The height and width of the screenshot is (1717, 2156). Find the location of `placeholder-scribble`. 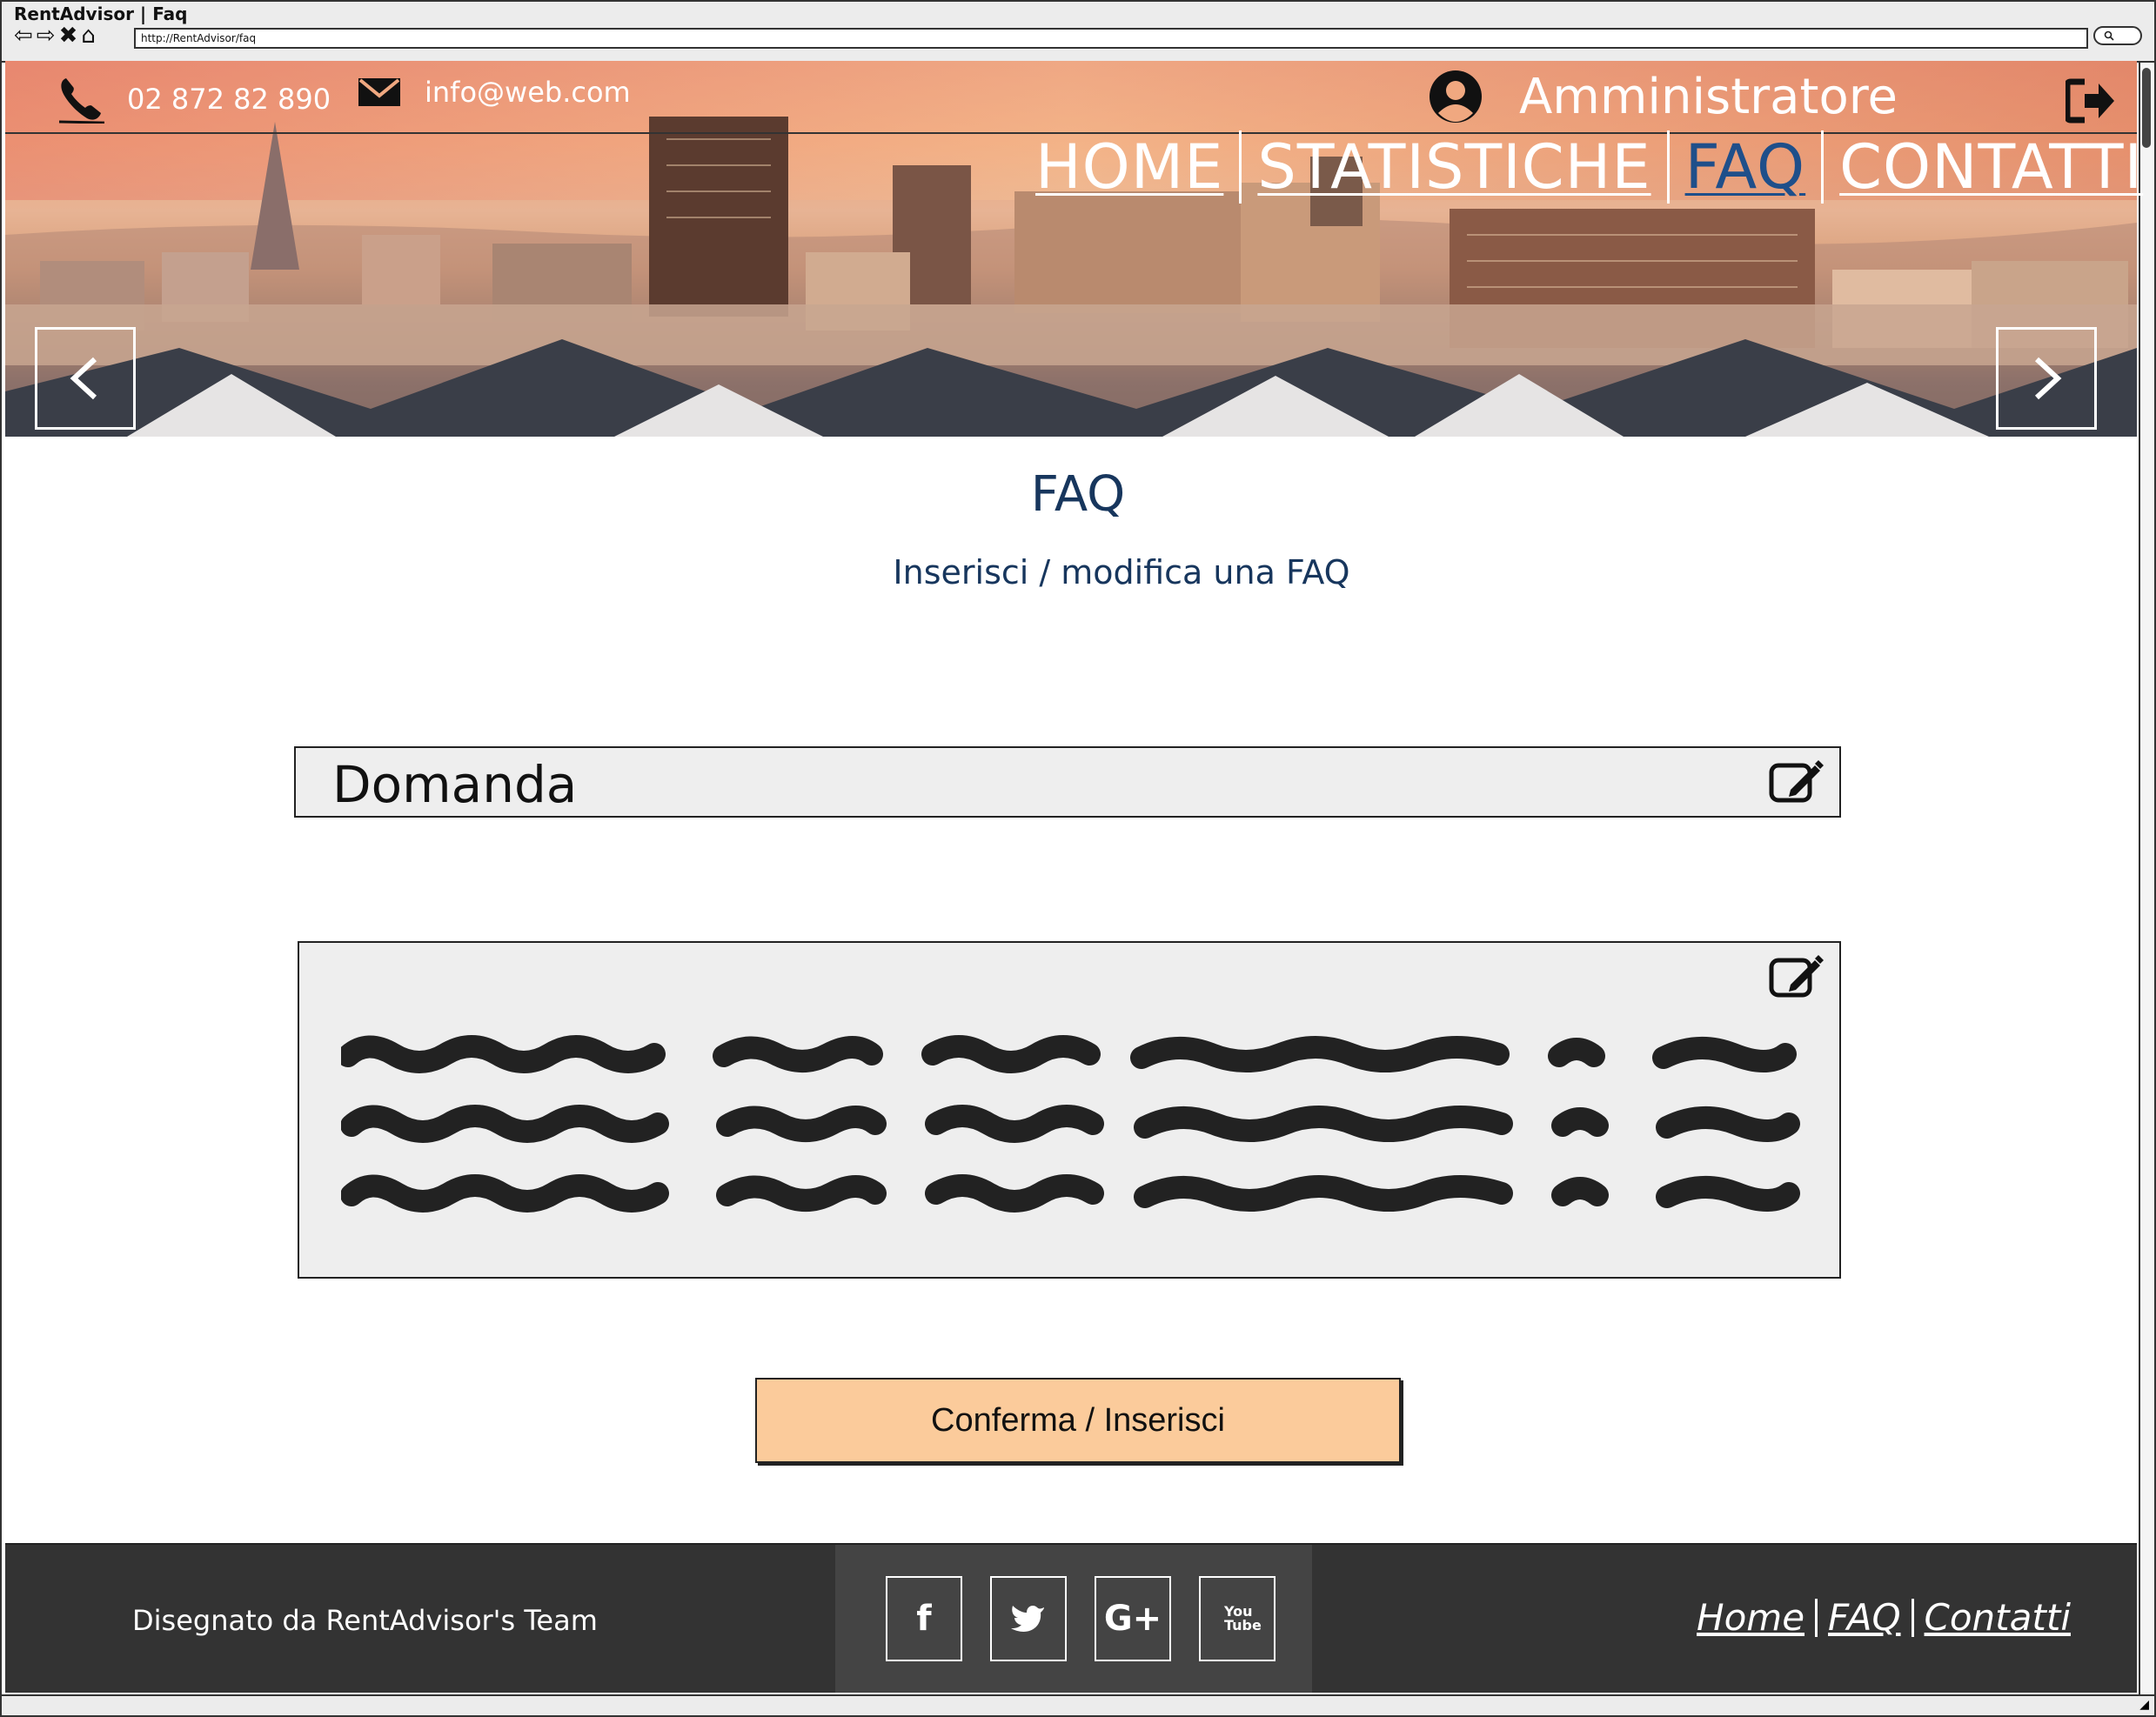

placeholder-scribble is located at coordinates (1070, 1124).